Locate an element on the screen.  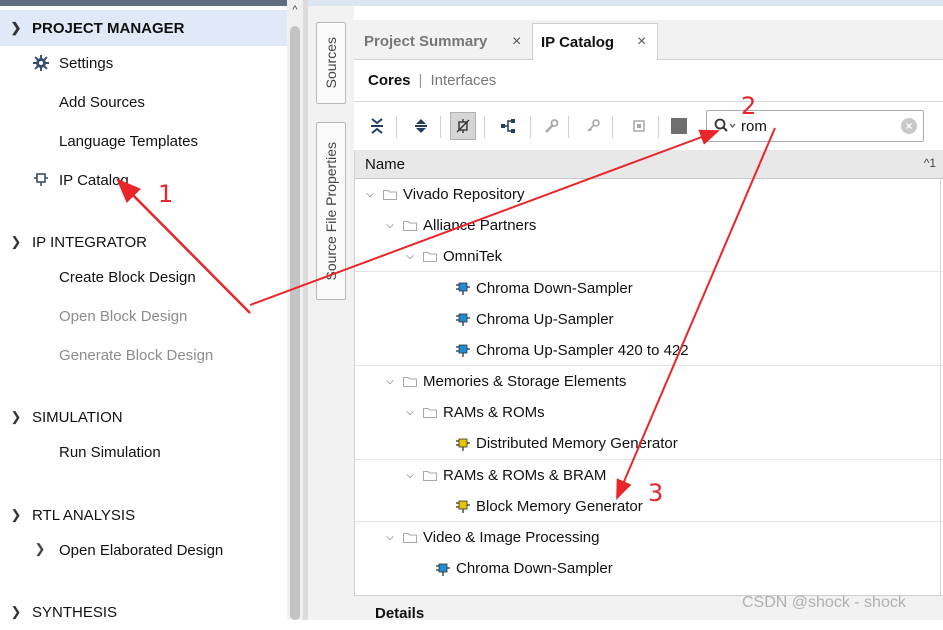
section-rtl-analysis: ❯ RTL ANALYSIS is located at coordinates (68, 515).